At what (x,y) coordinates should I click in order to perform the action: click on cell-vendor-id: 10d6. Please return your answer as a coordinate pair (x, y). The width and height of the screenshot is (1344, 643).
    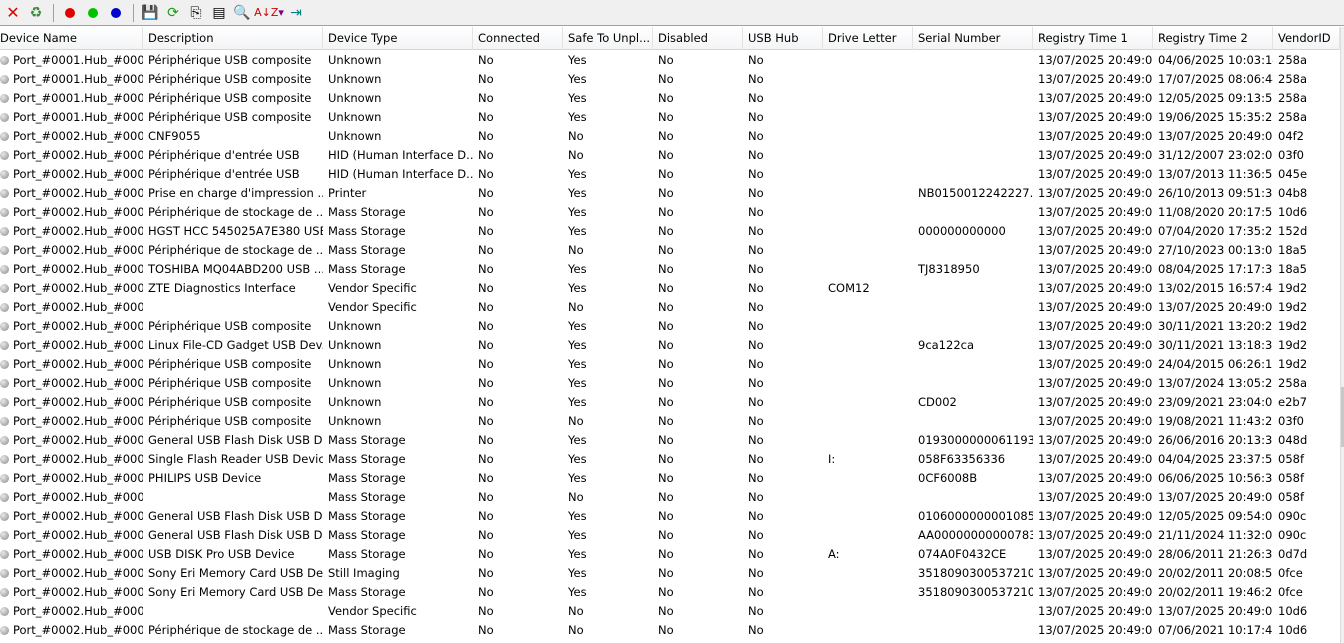
    Looking at the image, I should click on (1293, 611).